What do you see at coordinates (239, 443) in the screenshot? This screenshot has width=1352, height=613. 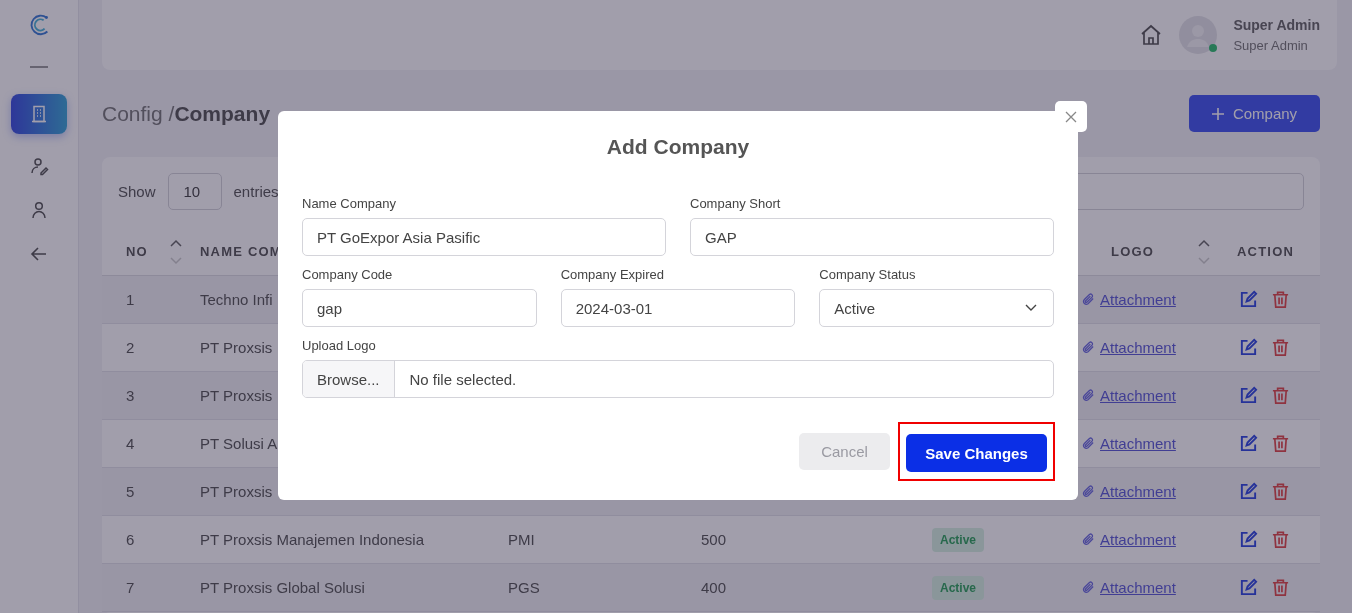 I see `table-cell: PT Solusi A` at bounding box center [239, 443].